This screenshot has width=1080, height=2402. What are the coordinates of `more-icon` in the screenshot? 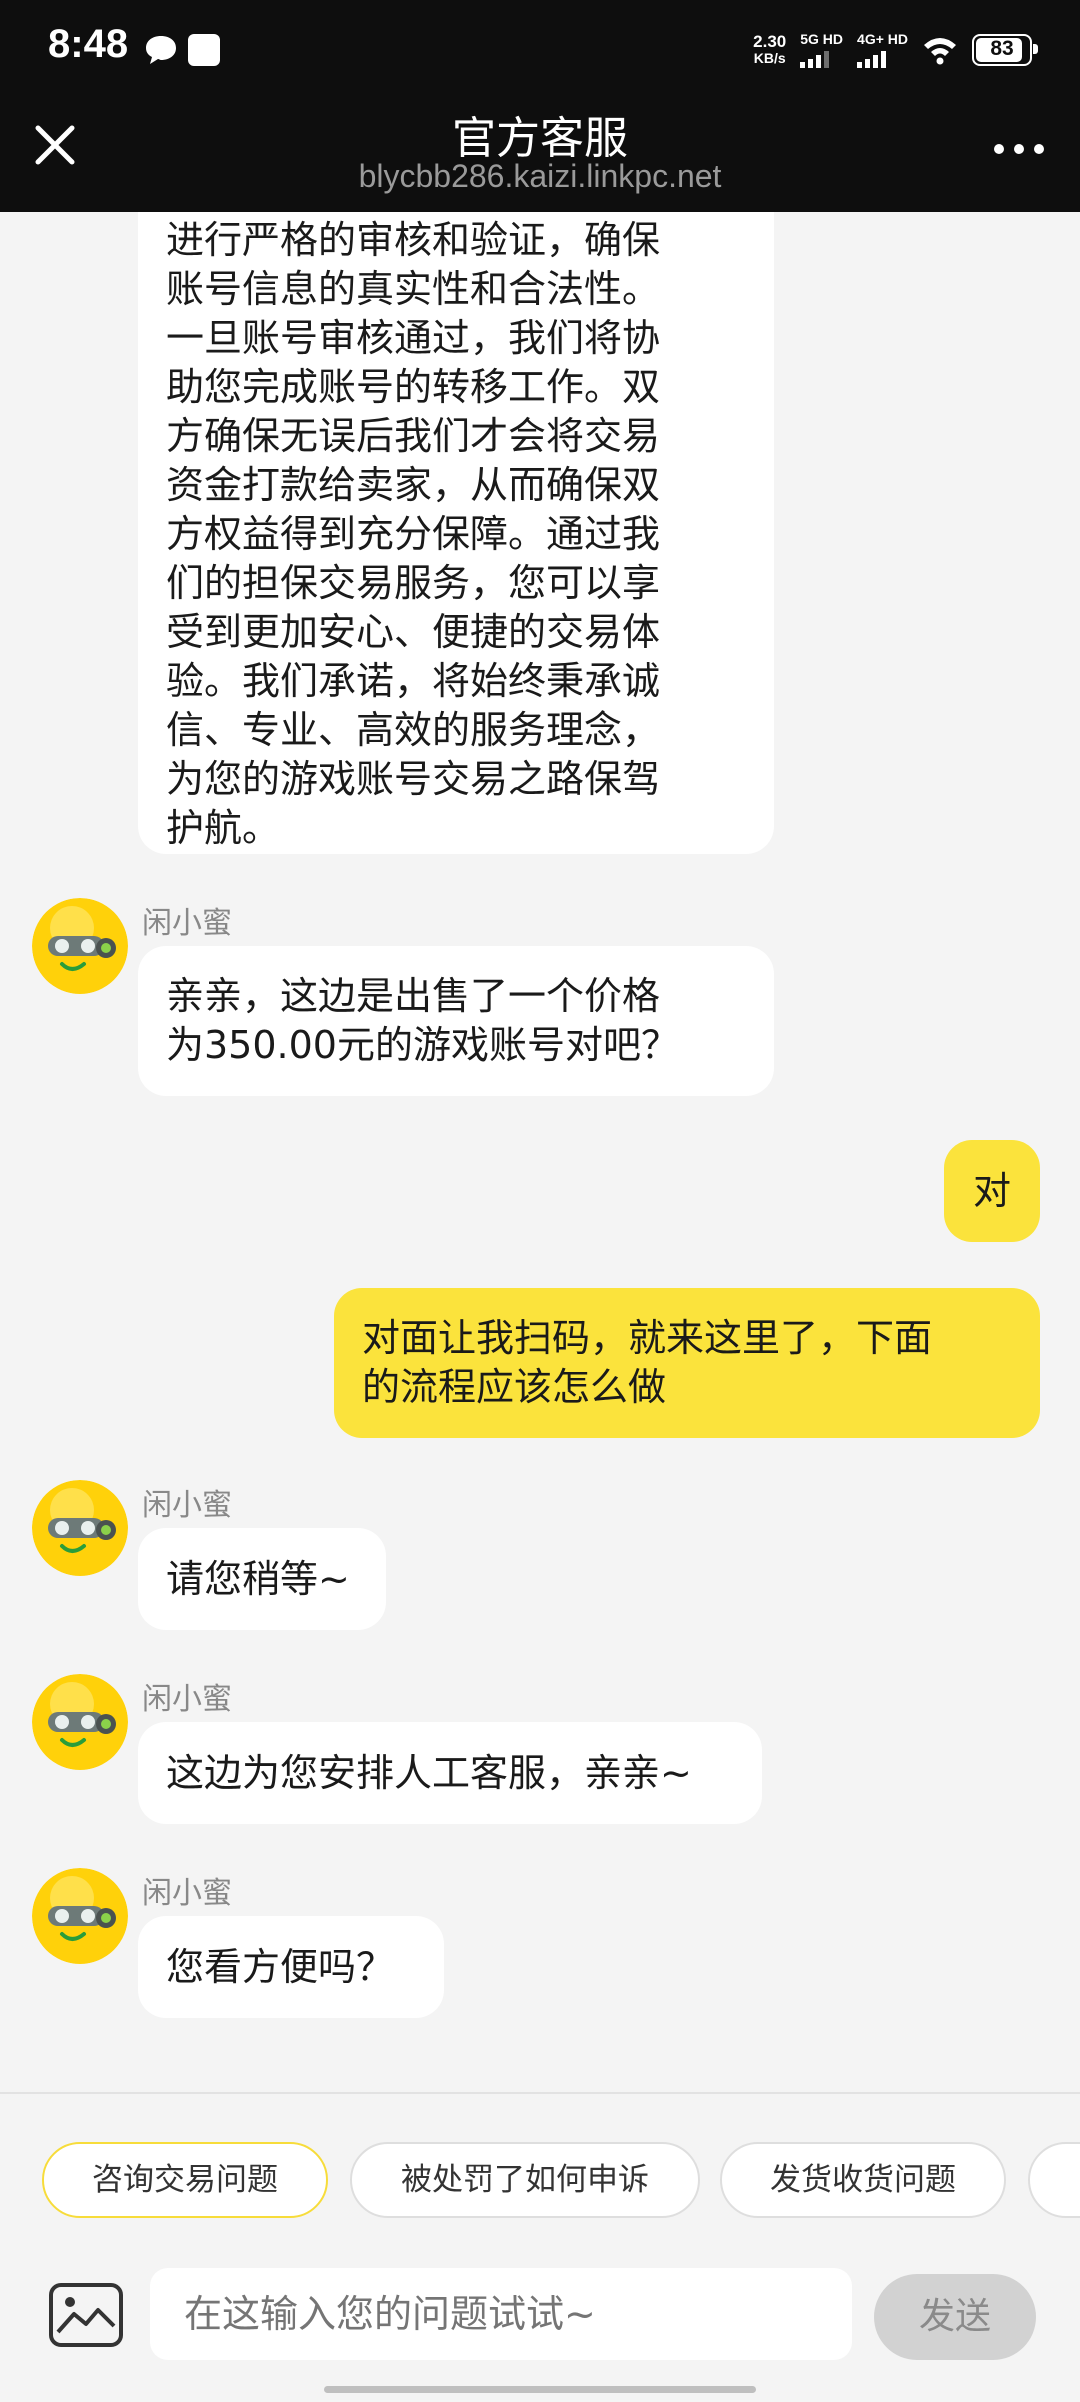 It's located at (1019, 149).